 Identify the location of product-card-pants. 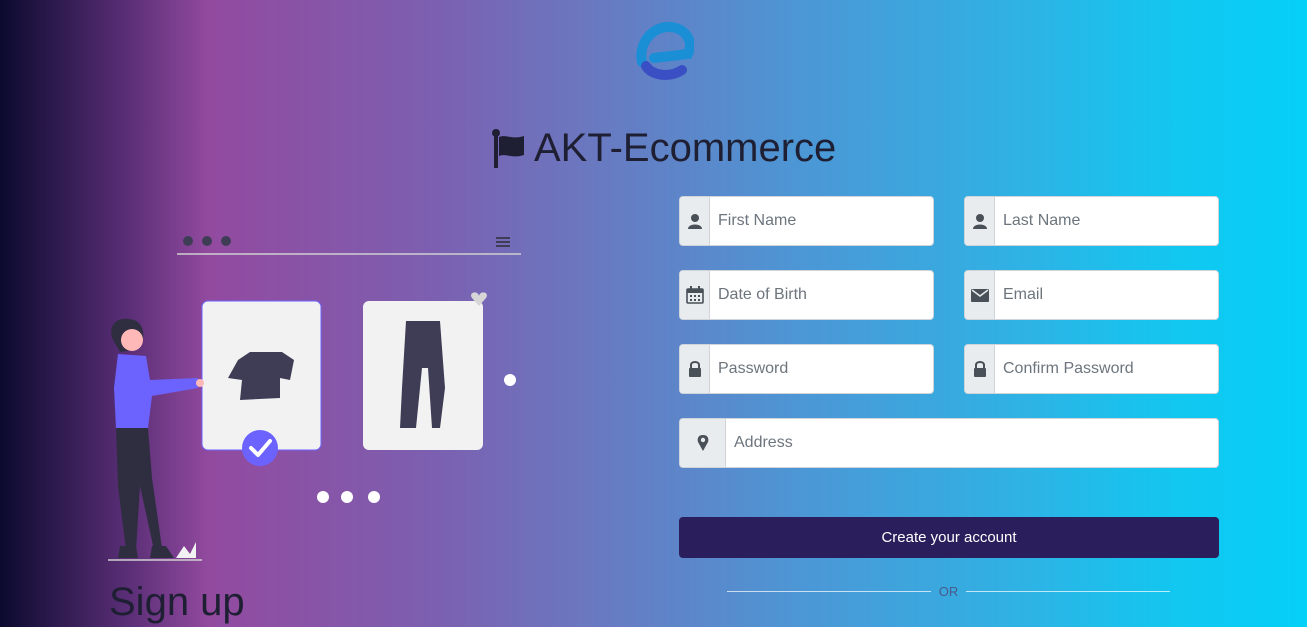
(425, 371).